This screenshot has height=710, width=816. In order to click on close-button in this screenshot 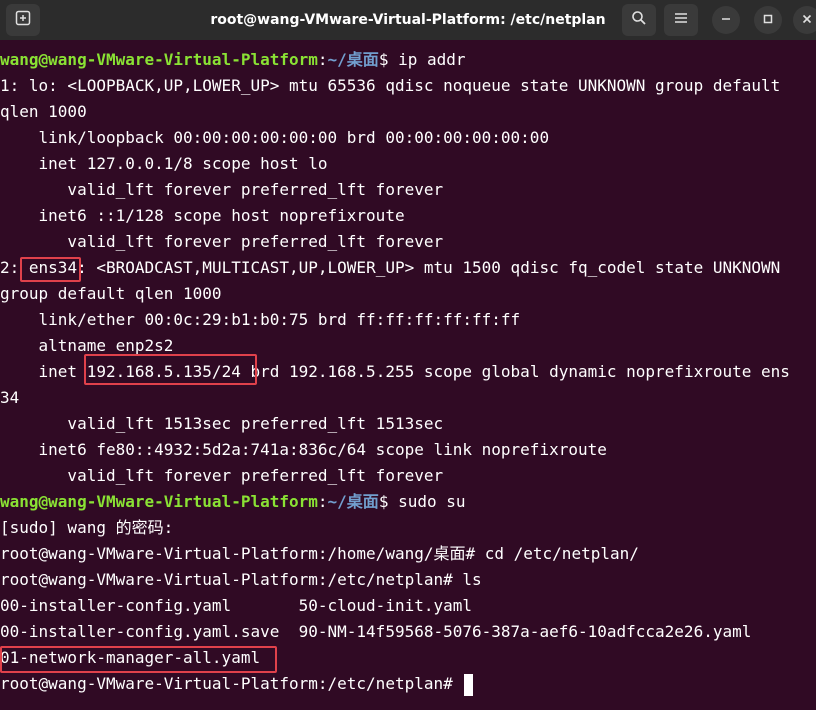, I will do `click(804, 20)`.